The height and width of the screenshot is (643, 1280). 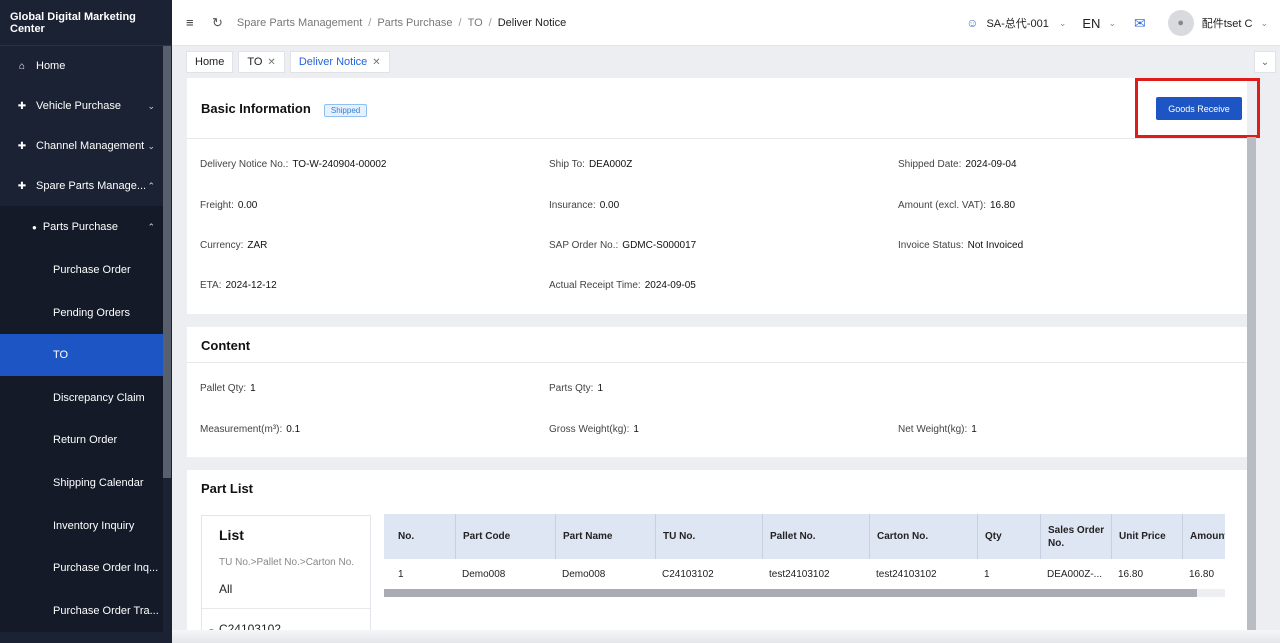 What do you see at coordinates (233, 245) in the screenshot?
I see `field-currency: Currency: ZAR` at bounding box center [233, 245].